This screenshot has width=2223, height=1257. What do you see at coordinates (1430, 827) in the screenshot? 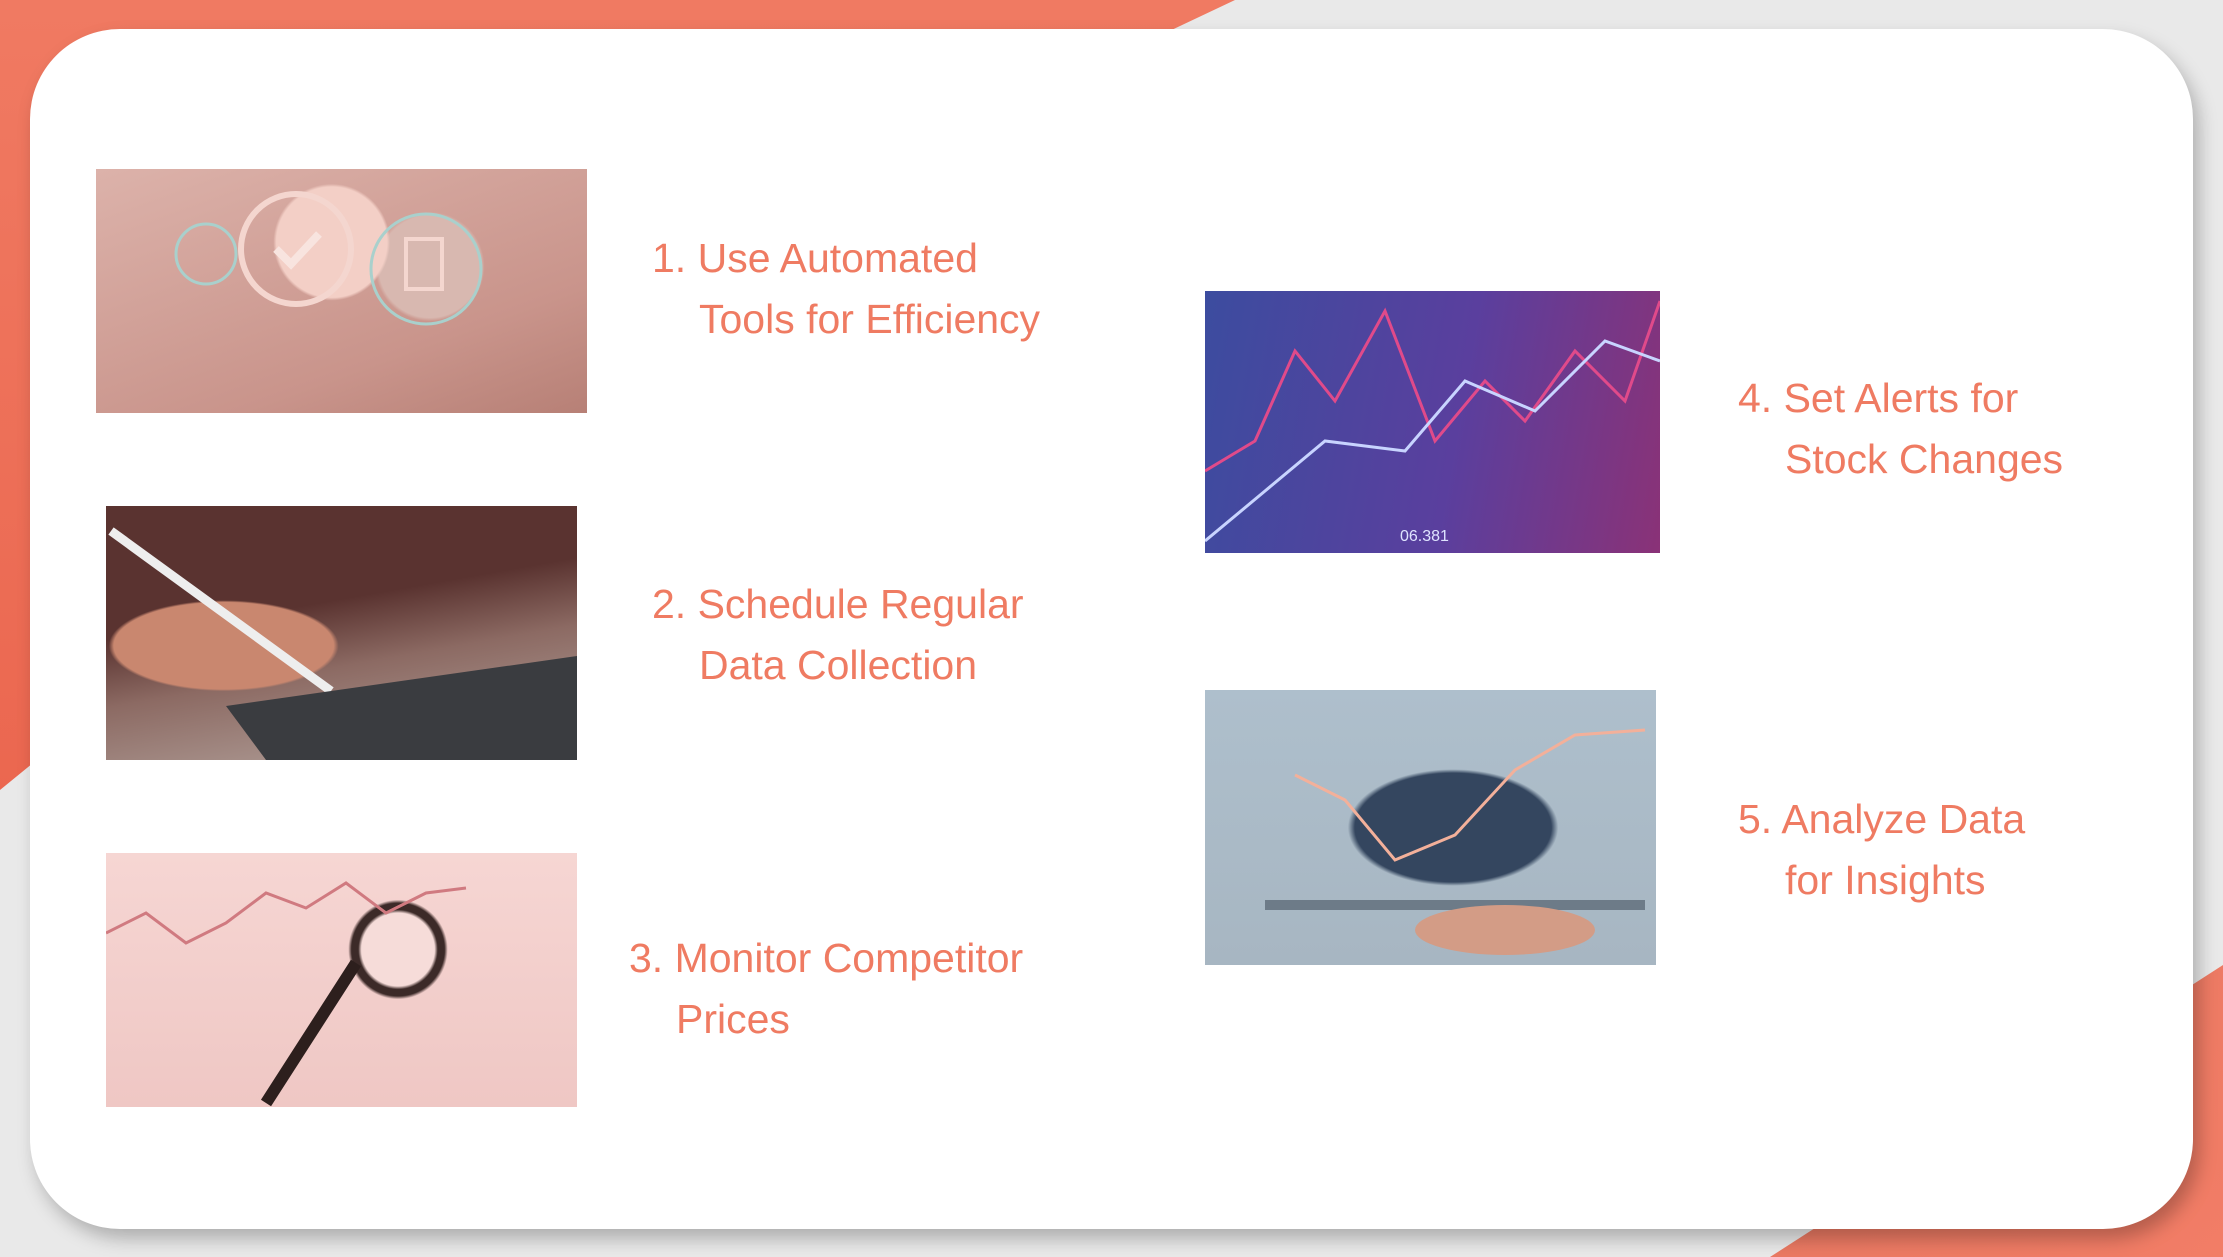
I see `tablet-analytics-photo` at bounding box center [1430, 827].